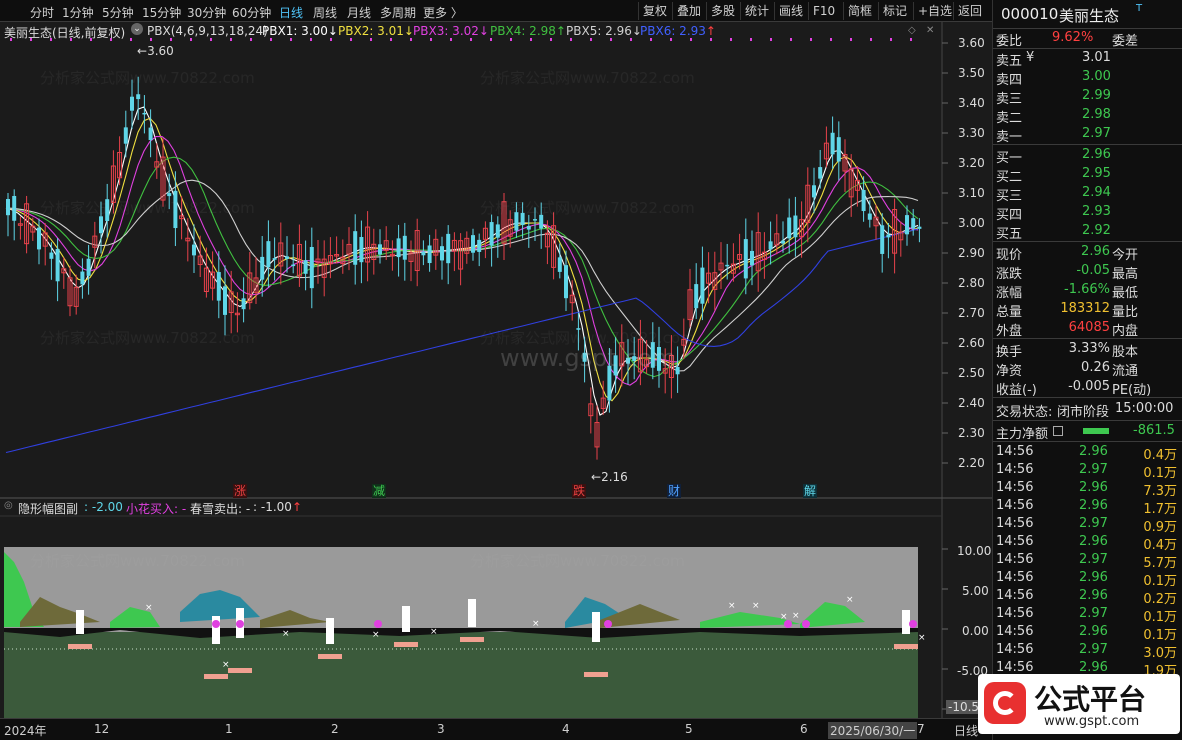  Describe the element at coordinates (1053, 232) in the screenshot. I see `buy-level-row: 买五 2.92` at that location.